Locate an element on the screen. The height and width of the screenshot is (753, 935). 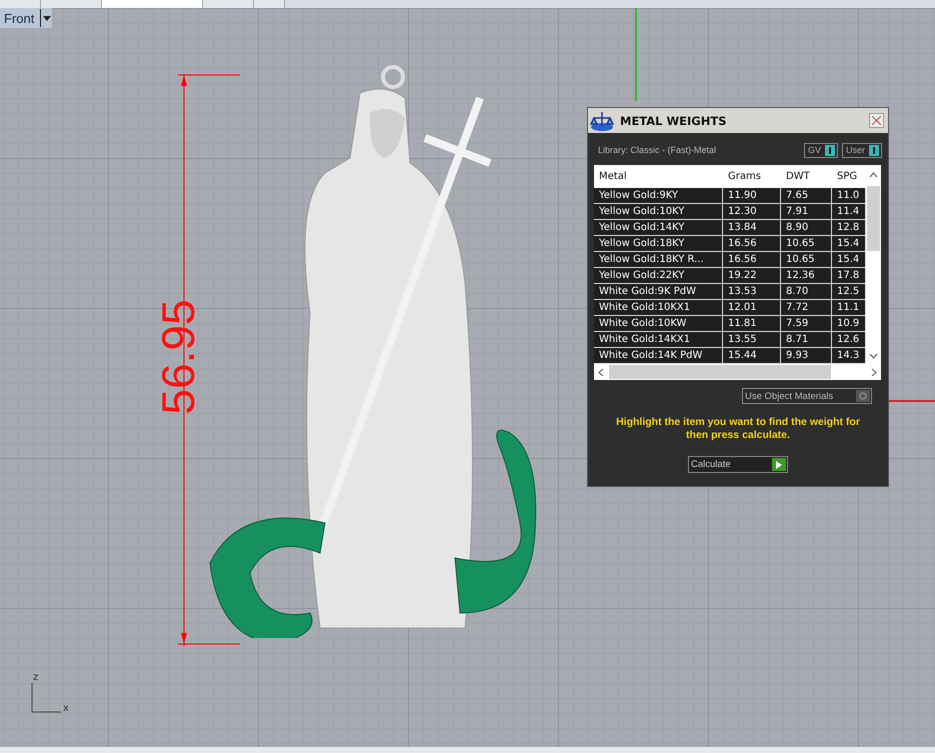
table-cell: 9.93 is located at coordinates (806, 356).